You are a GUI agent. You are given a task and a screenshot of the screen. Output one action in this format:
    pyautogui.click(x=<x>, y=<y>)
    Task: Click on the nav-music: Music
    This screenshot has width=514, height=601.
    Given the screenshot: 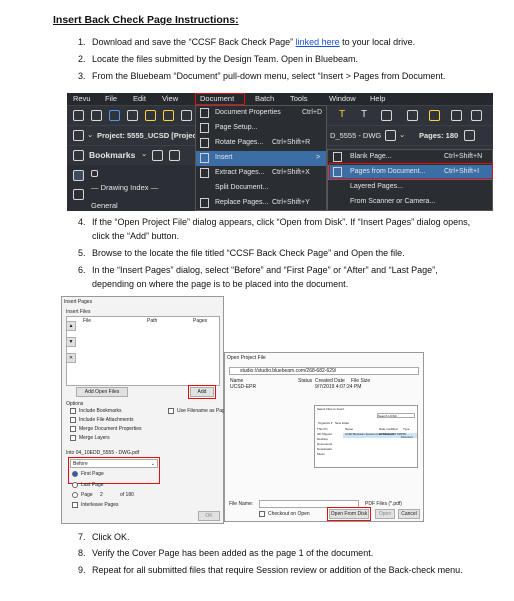 What is the action you would take?
    pyautogui.click(x=328, y=454)
    